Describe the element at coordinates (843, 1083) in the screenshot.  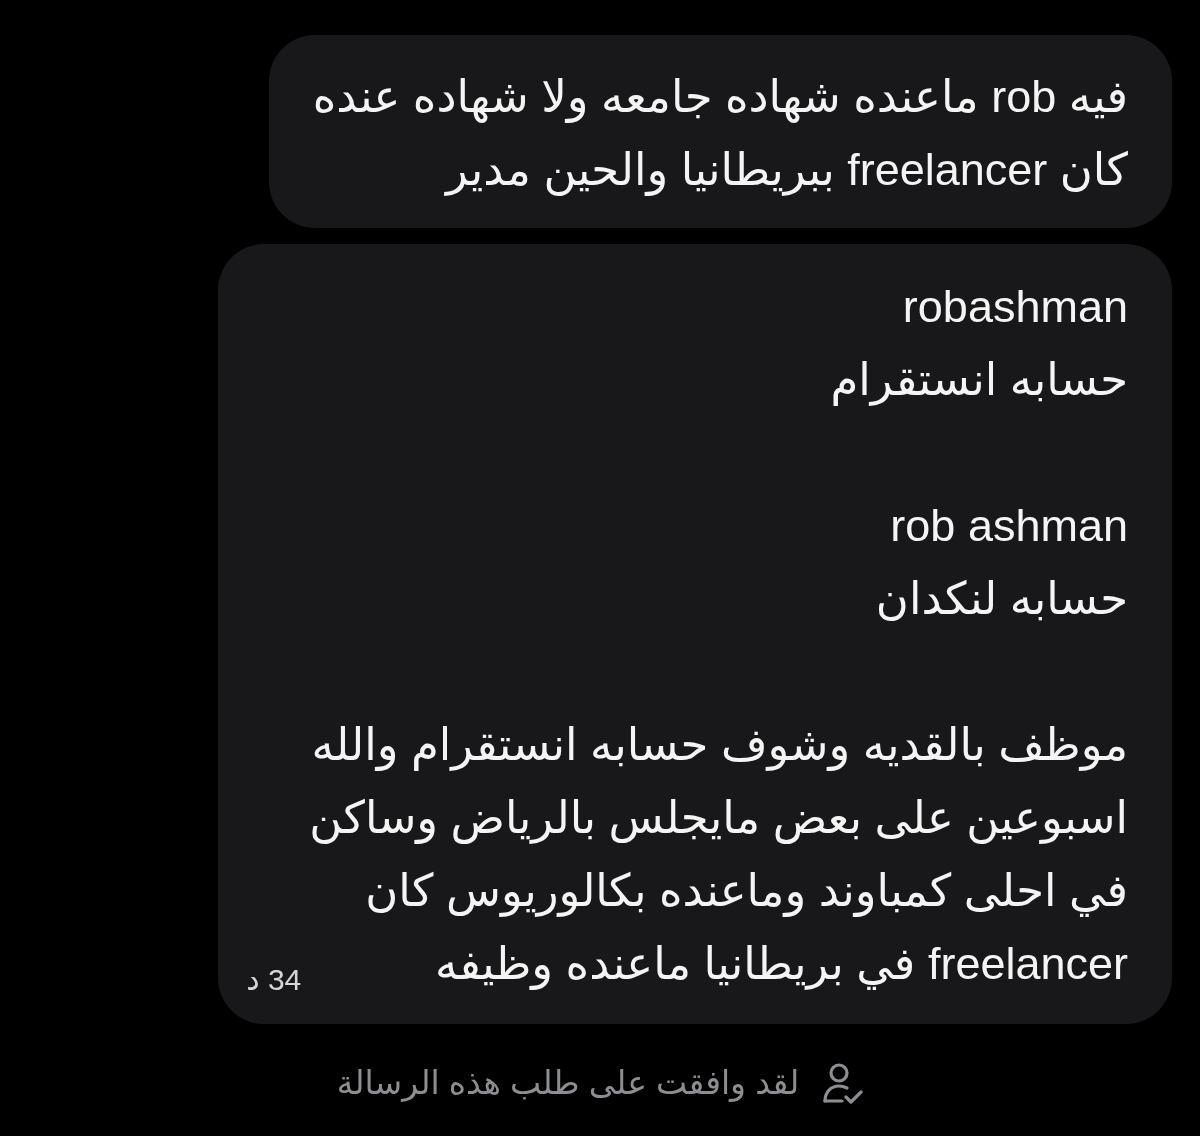
I see `person-check-icon` at that location.